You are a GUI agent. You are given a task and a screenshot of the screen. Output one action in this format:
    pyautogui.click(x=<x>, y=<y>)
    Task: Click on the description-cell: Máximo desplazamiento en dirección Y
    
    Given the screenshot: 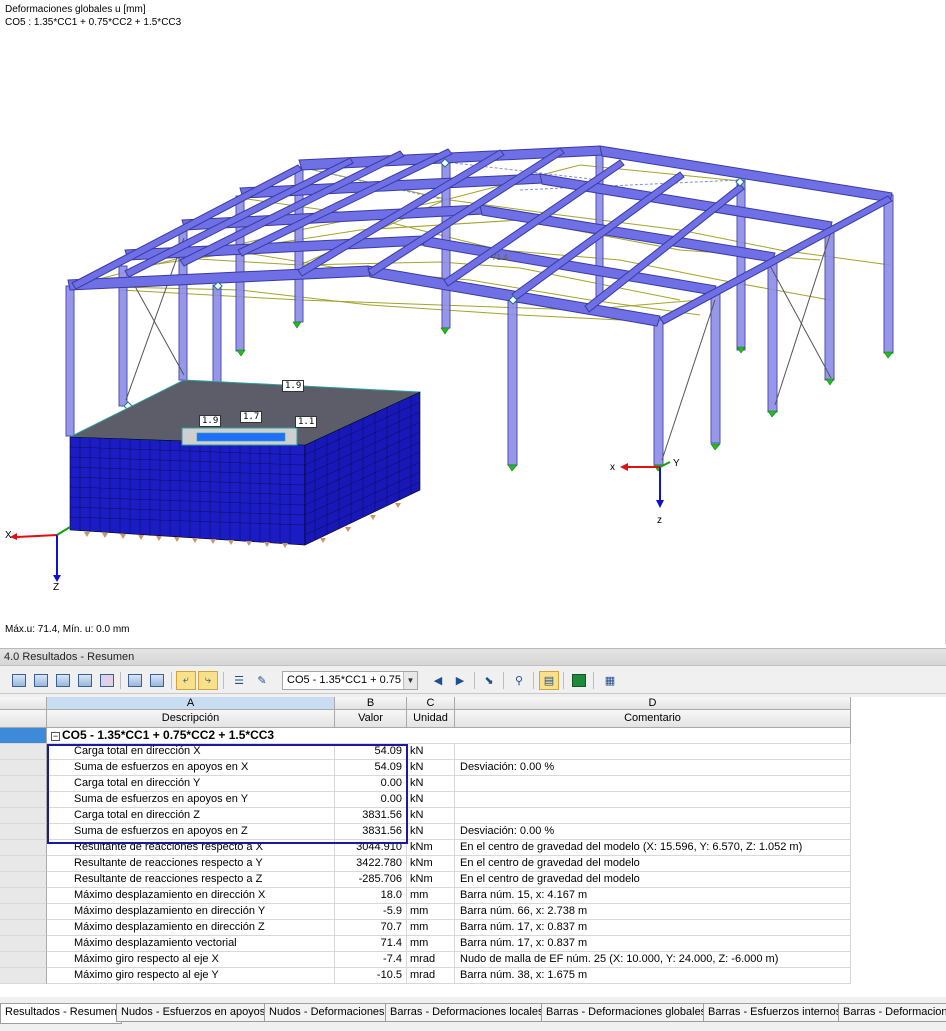 What is the action you would take?
    pyautogui.click(x=191, y=912)
    